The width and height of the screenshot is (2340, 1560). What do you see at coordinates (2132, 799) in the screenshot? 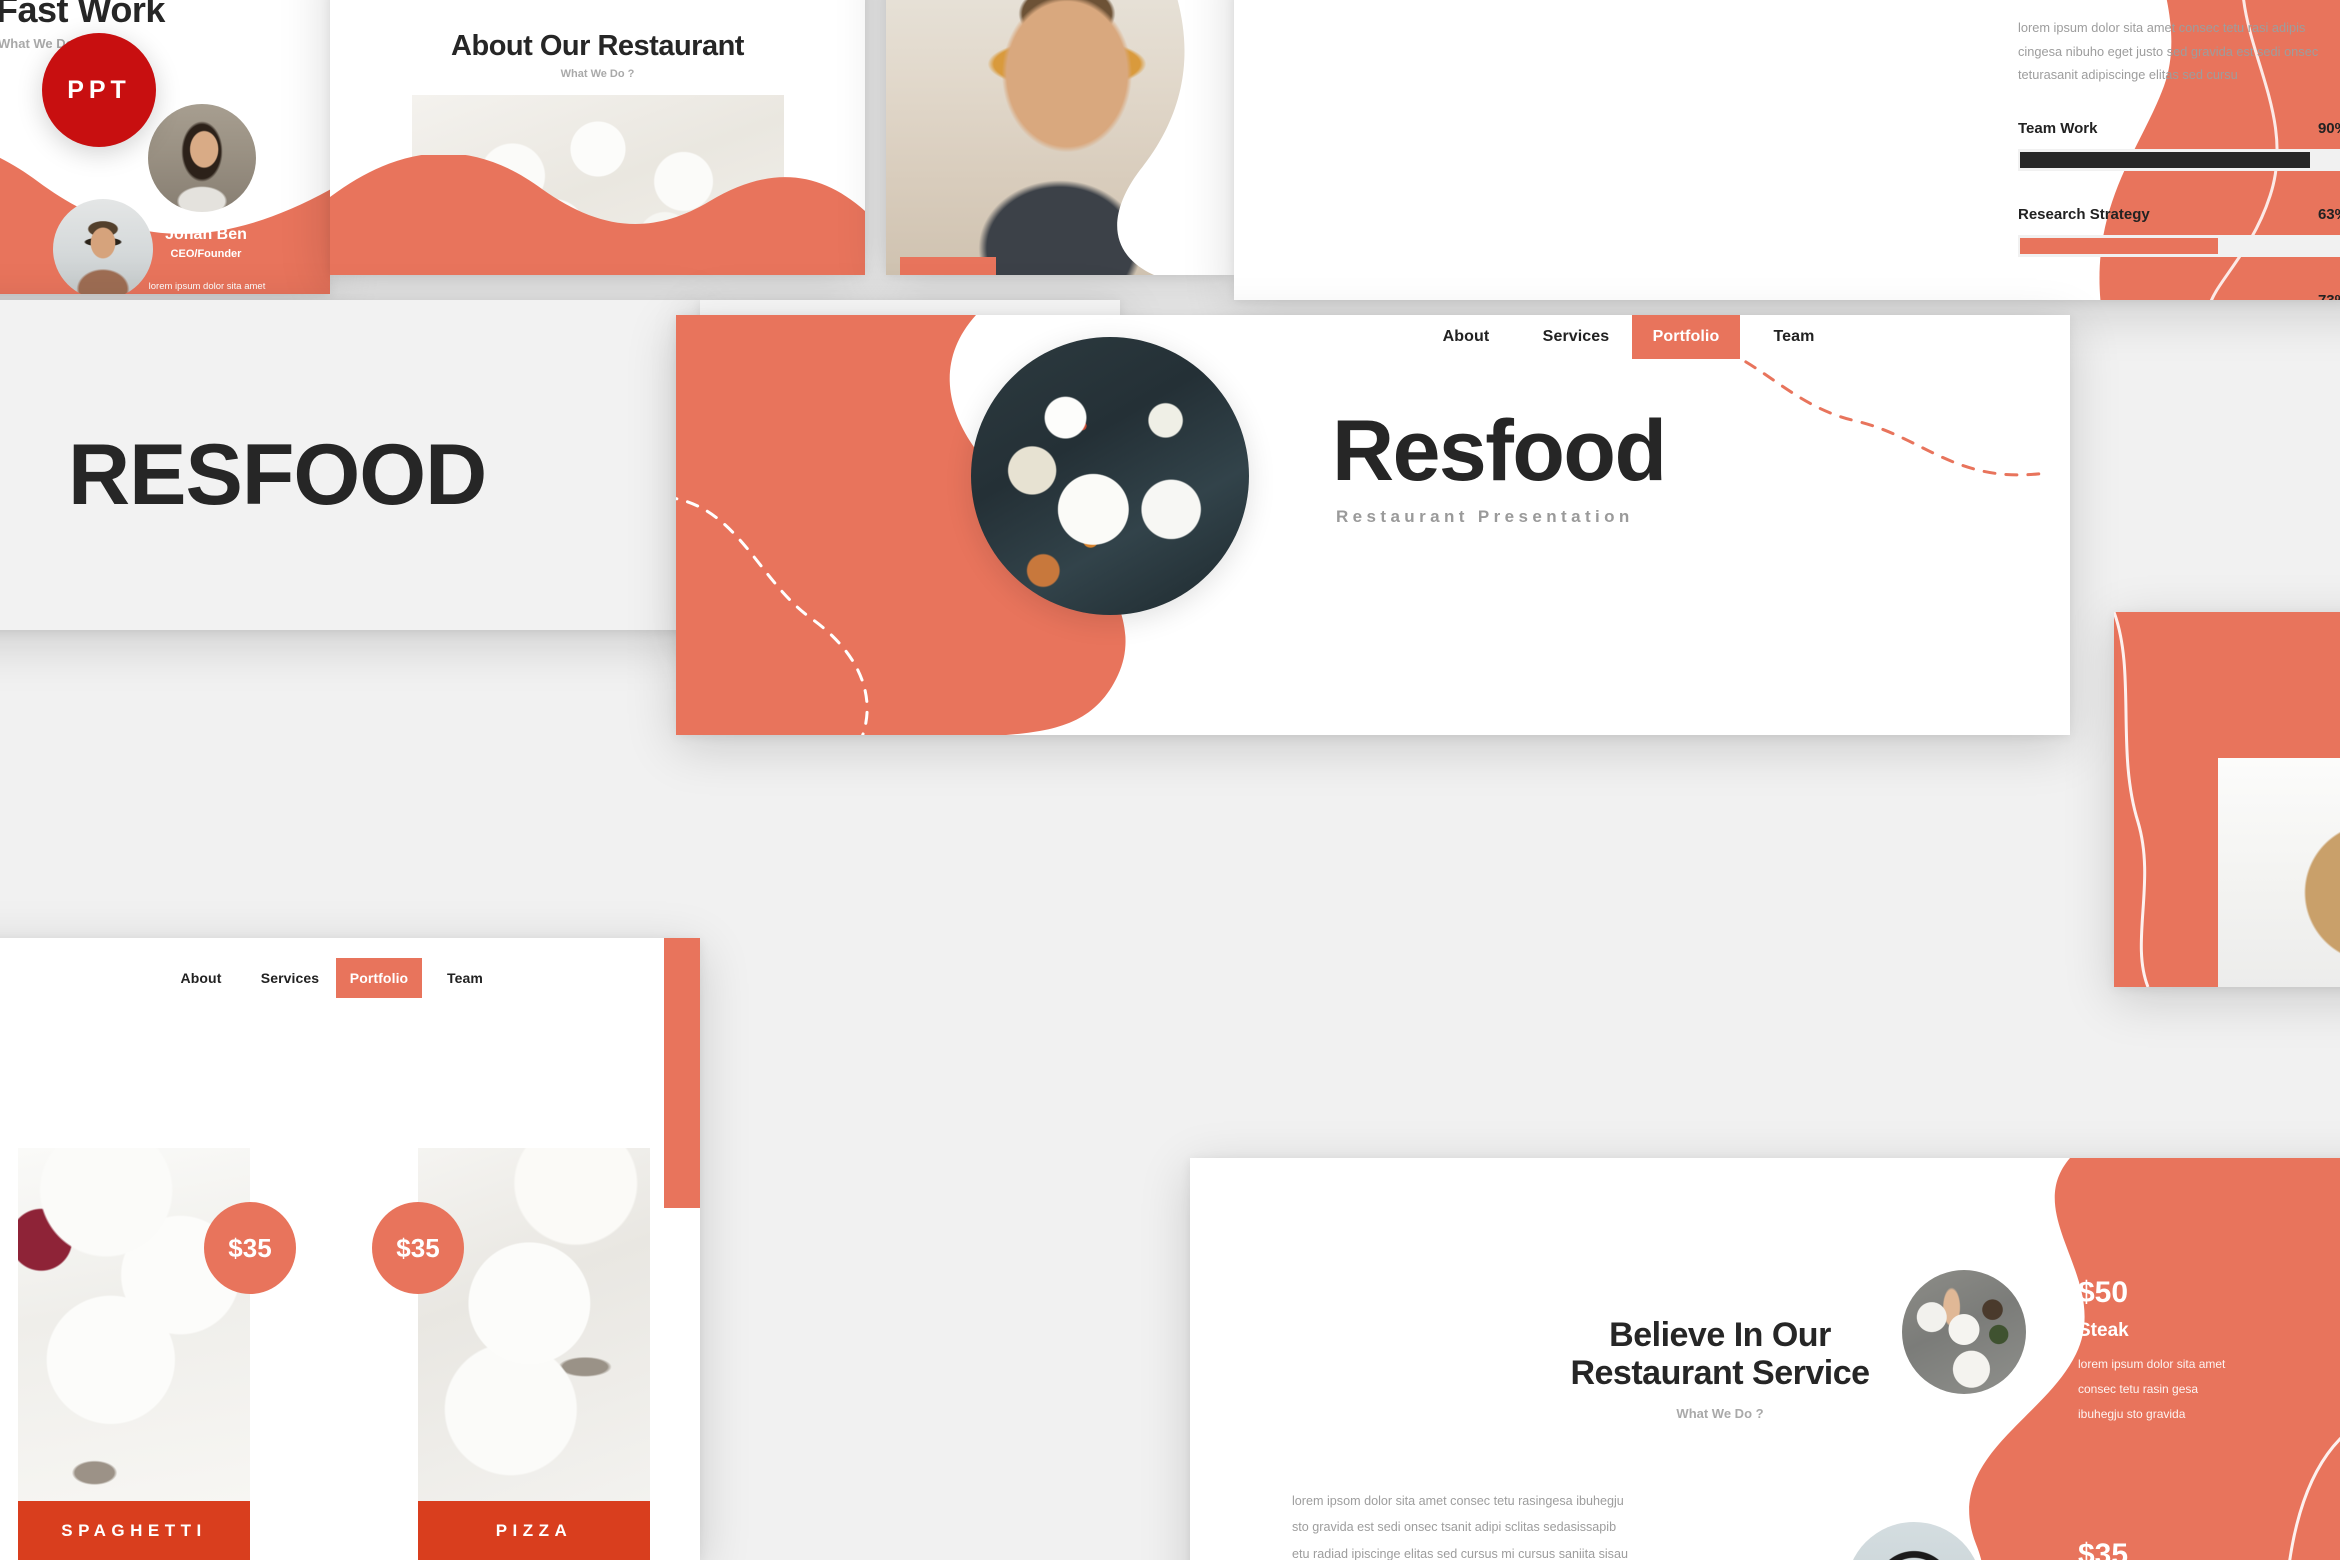
I see `bowl-white-curve-icon` at bounding box center [2132, 799].